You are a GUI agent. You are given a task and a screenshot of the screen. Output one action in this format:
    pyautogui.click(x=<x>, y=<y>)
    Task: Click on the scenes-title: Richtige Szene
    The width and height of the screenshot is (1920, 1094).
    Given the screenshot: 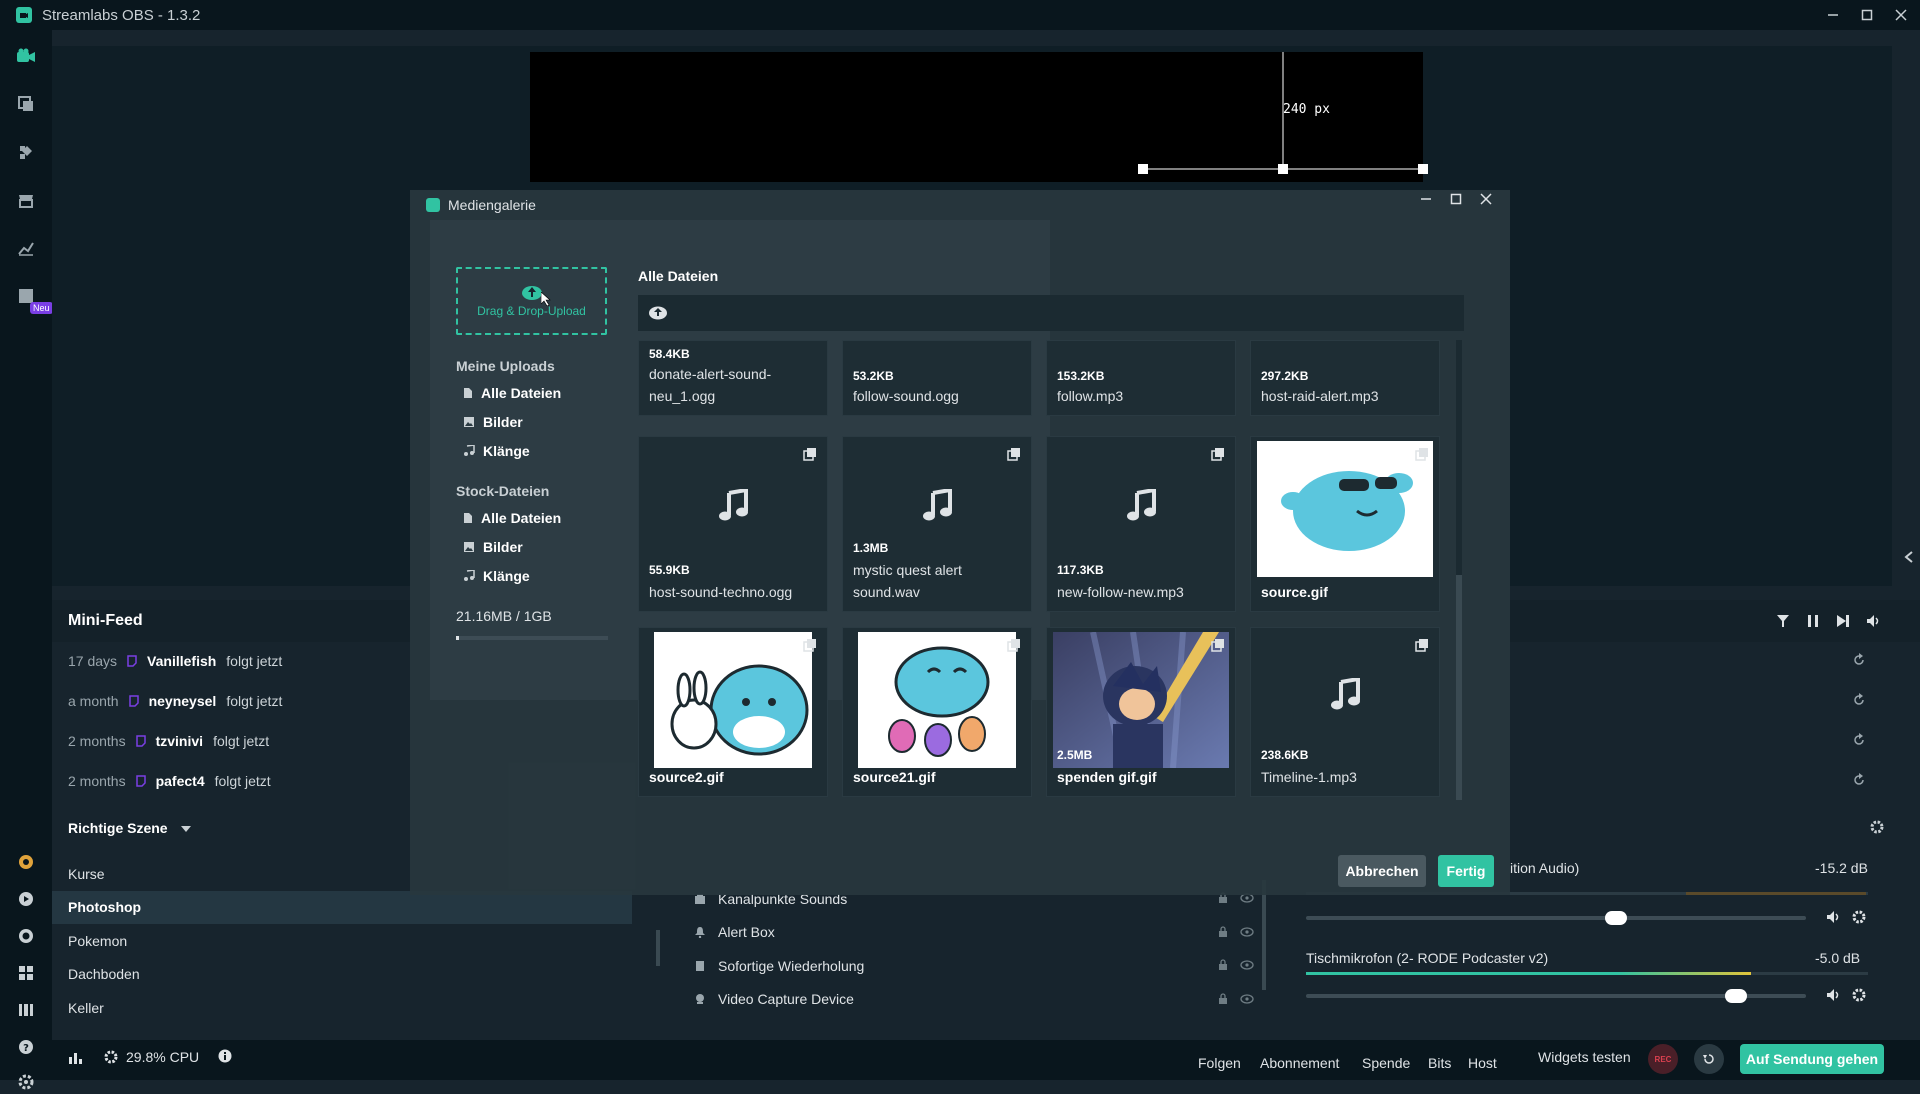 What is the action you would take?
    pyautogui.click(x=130, y=828)
    